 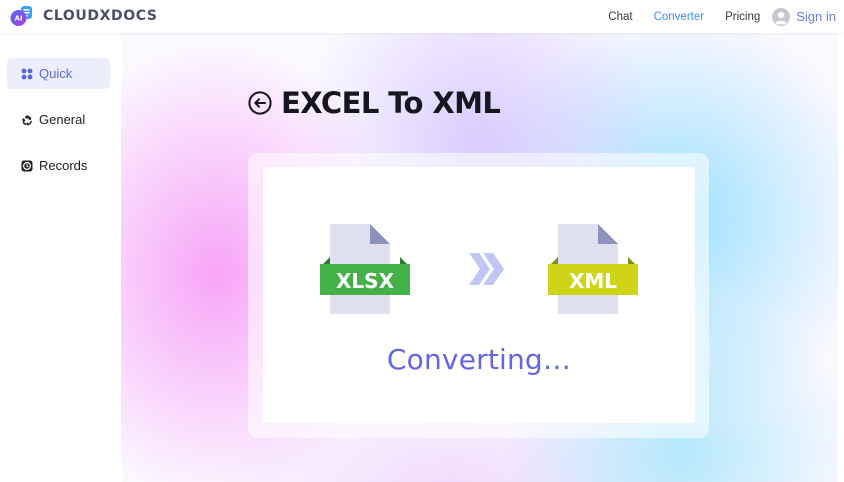 I want to click on logo-badge-text: AI, so click(x=18, y=19).